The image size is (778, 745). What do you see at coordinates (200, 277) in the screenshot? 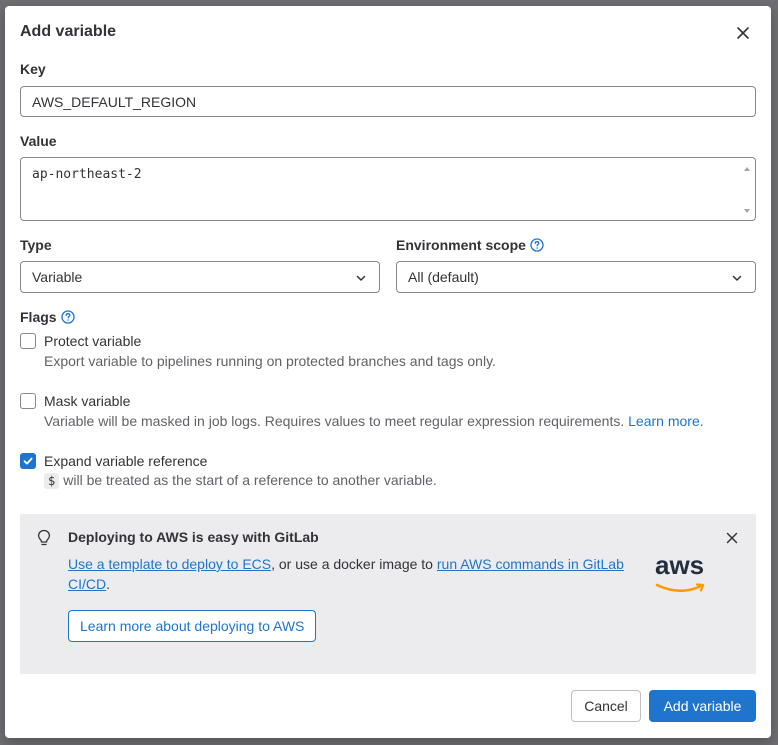
I see `type-select: Variable` at bounding box center [200, 277].